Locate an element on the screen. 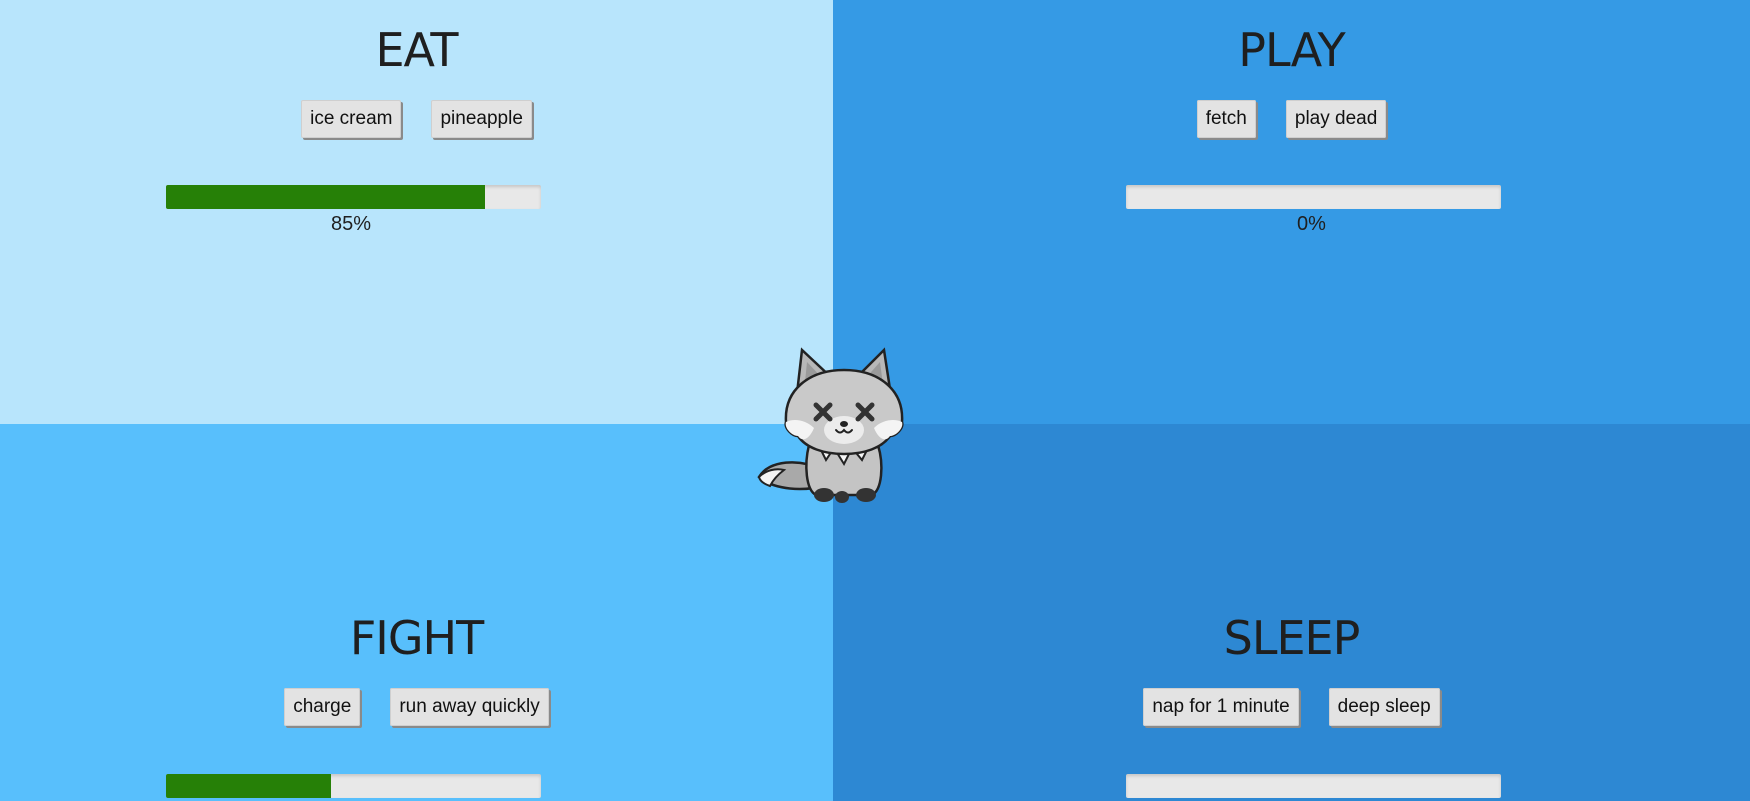 The height and width of the screenshot is (801, 1750). pineapple-button: pineapple is located at coordinates (481, 119).